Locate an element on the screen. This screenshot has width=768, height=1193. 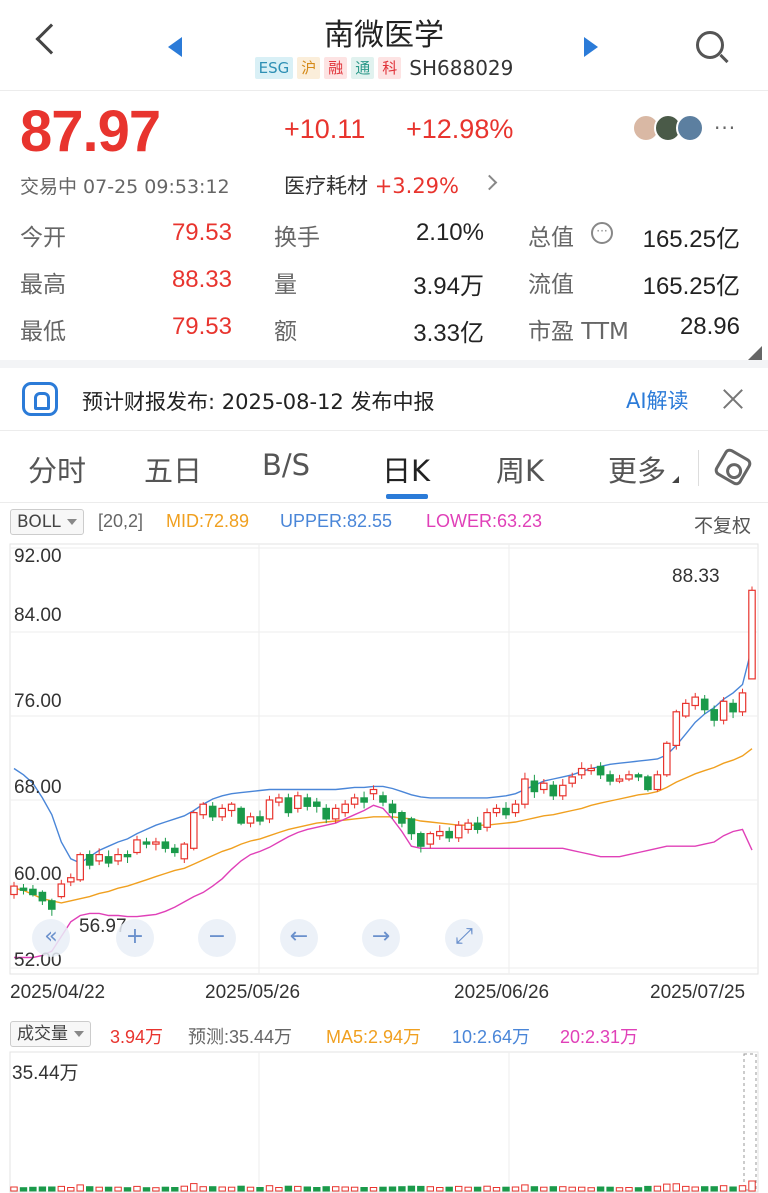
next-stock-icon is located at coordinates (591, 47).